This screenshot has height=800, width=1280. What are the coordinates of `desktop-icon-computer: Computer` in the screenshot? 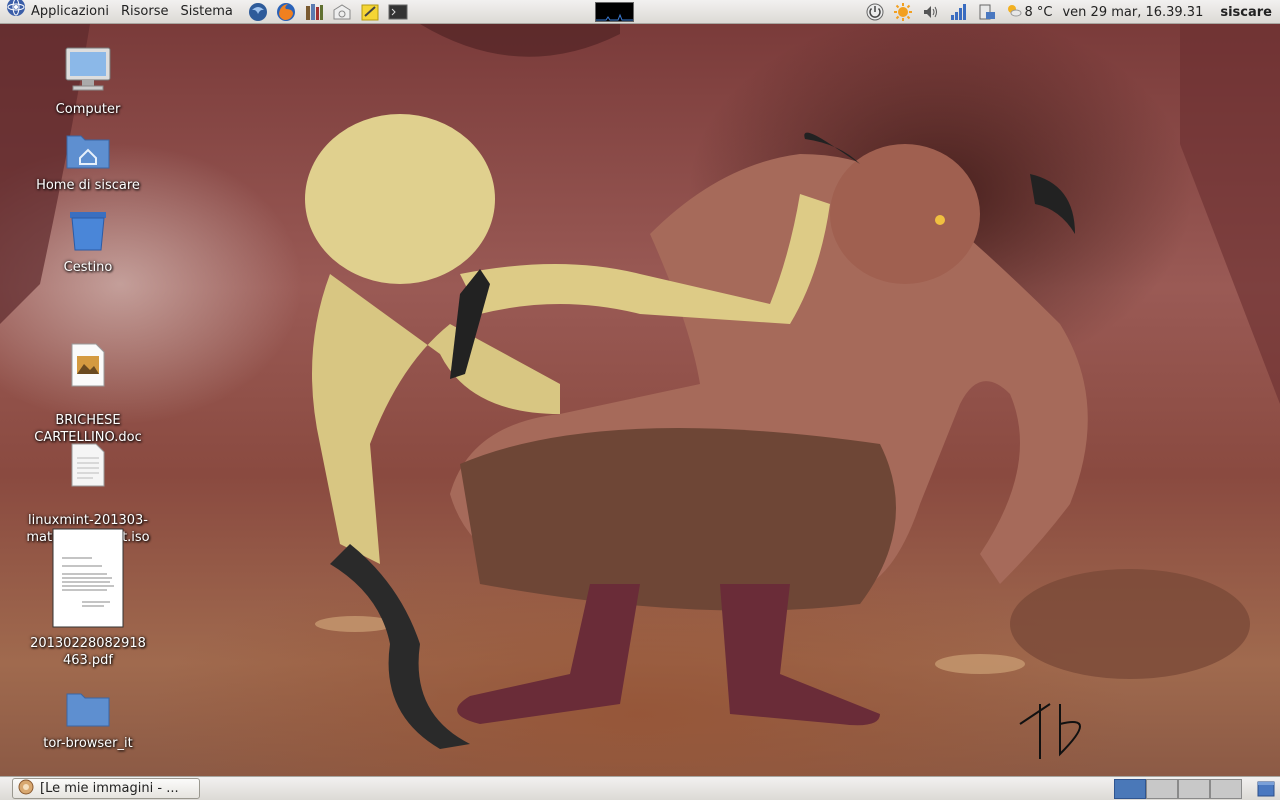 It's located at (88, 82).